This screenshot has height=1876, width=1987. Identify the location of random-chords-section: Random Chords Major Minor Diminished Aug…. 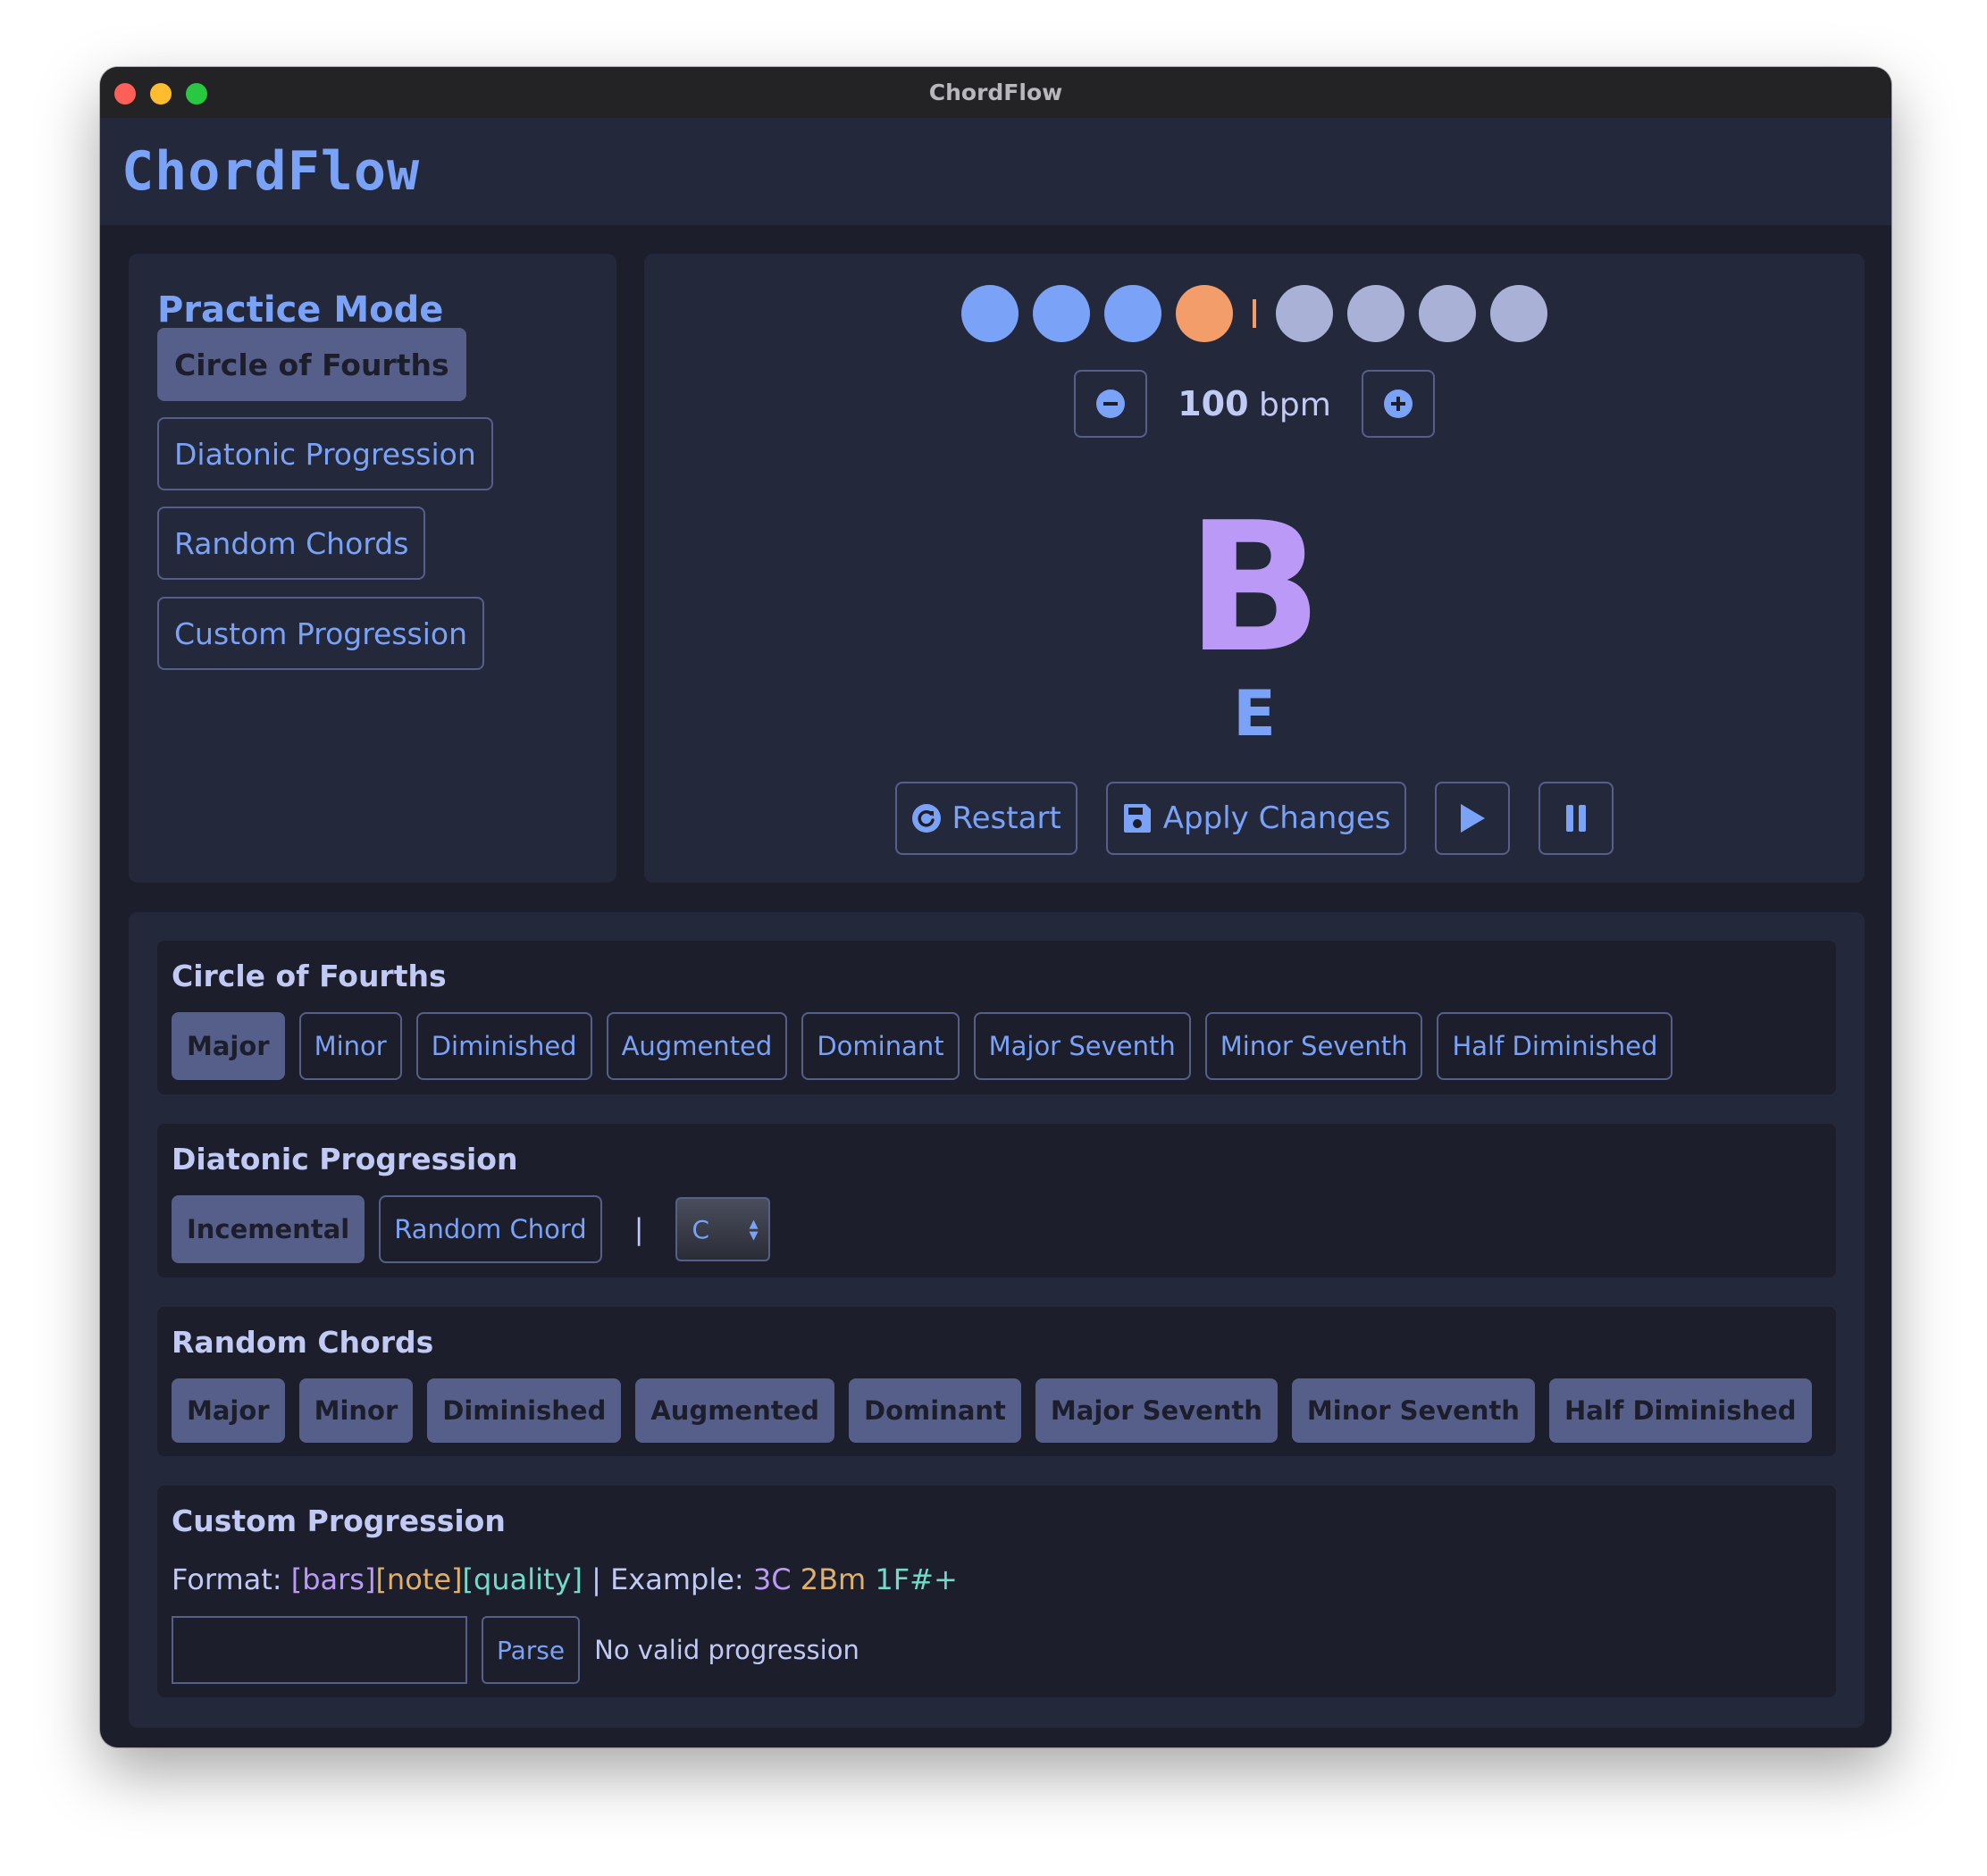
(997, 1381).